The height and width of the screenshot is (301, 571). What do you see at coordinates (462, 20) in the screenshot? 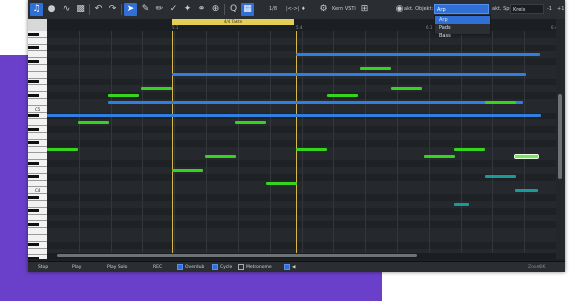
I see `dropdown-item: Arp` at bounding box center [462, 20].